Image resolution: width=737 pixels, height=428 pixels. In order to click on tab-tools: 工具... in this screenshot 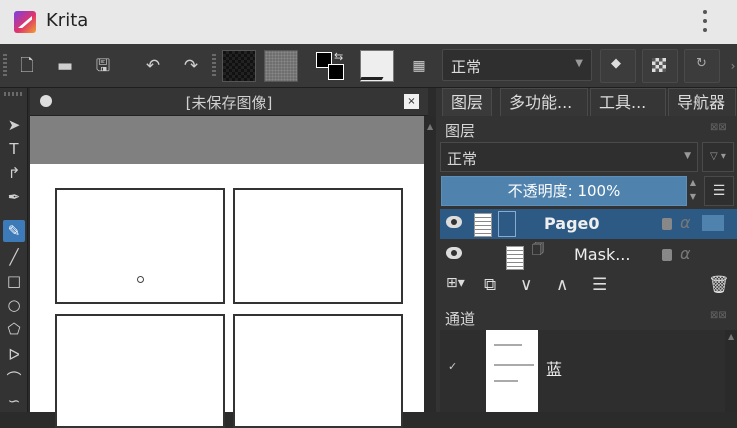, I will do `click(628, 102)`.